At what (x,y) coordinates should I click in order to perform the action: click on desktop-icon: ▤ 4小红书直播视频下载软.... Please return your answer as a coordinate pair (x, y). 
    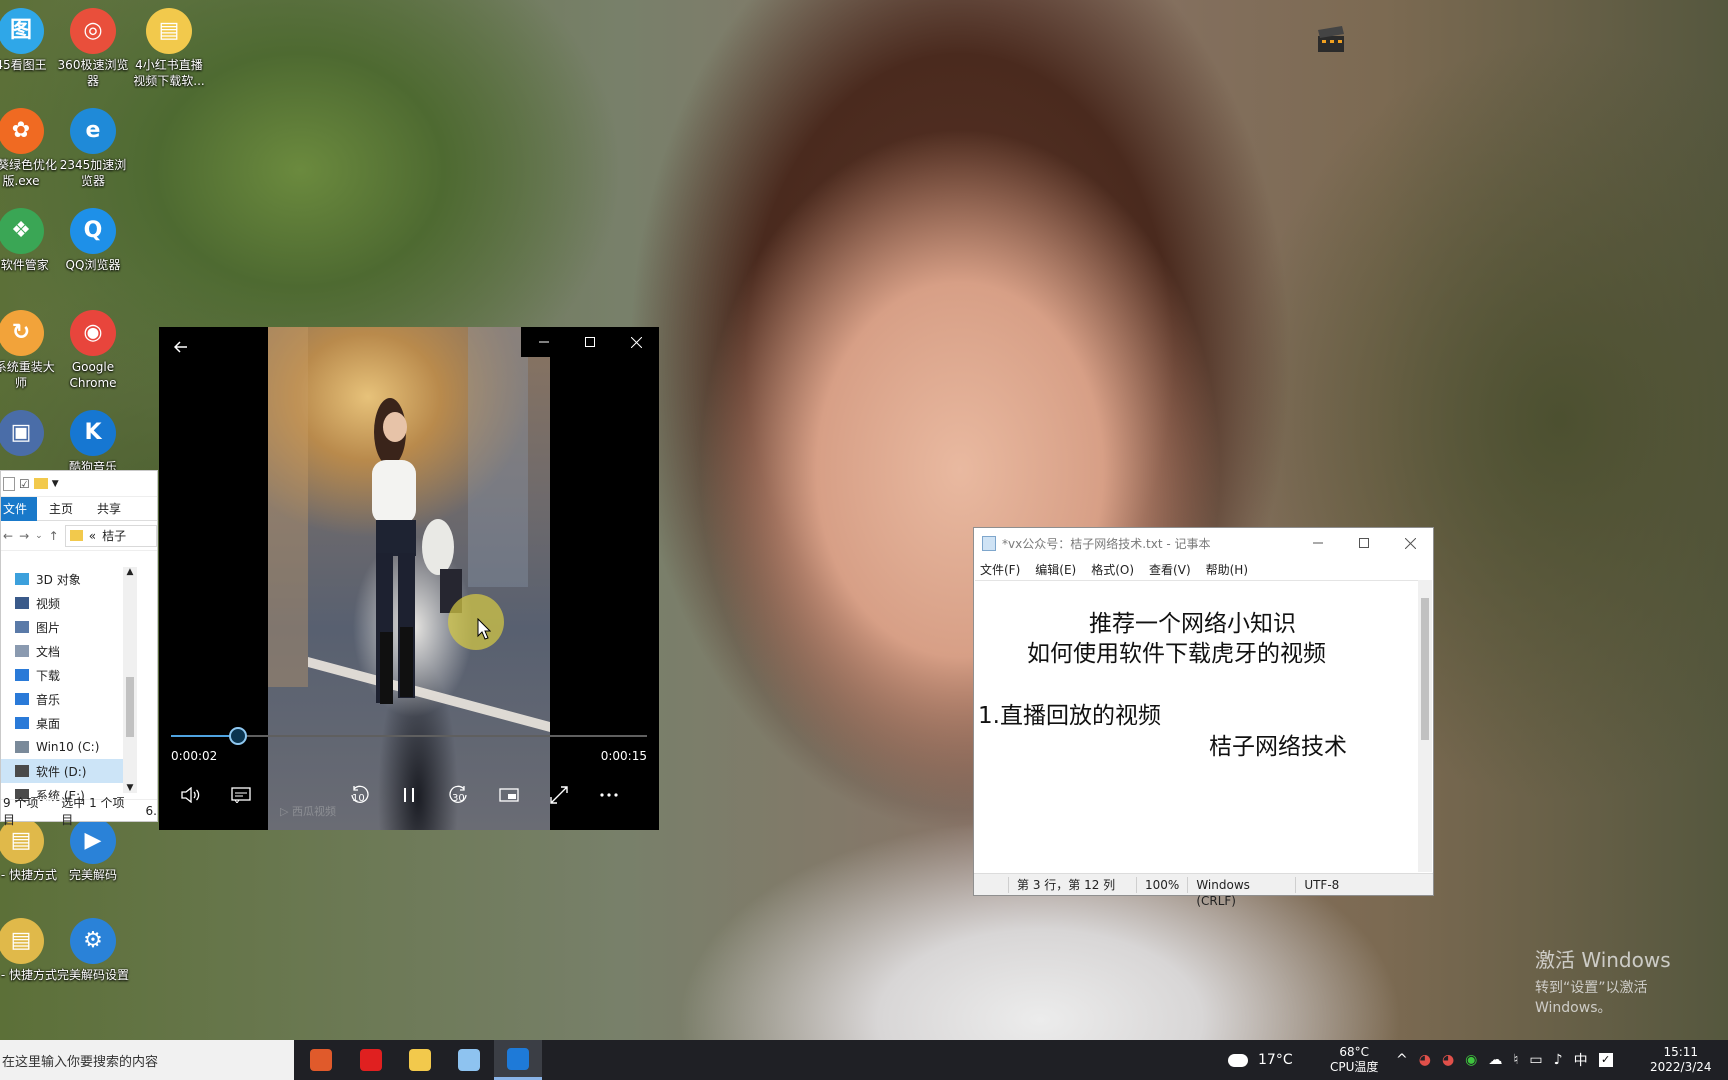
    Looking at the image, I should click on (169, 48).